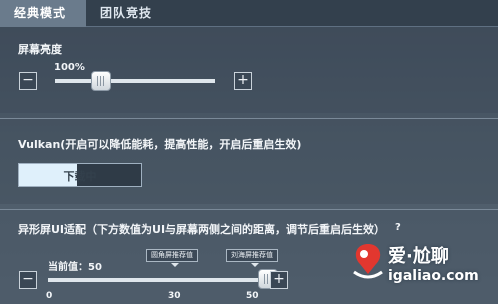 The width and height of the screenshot is (498, 304). I want to click on vulkan-status-label: 下载中, so click(80, 176).